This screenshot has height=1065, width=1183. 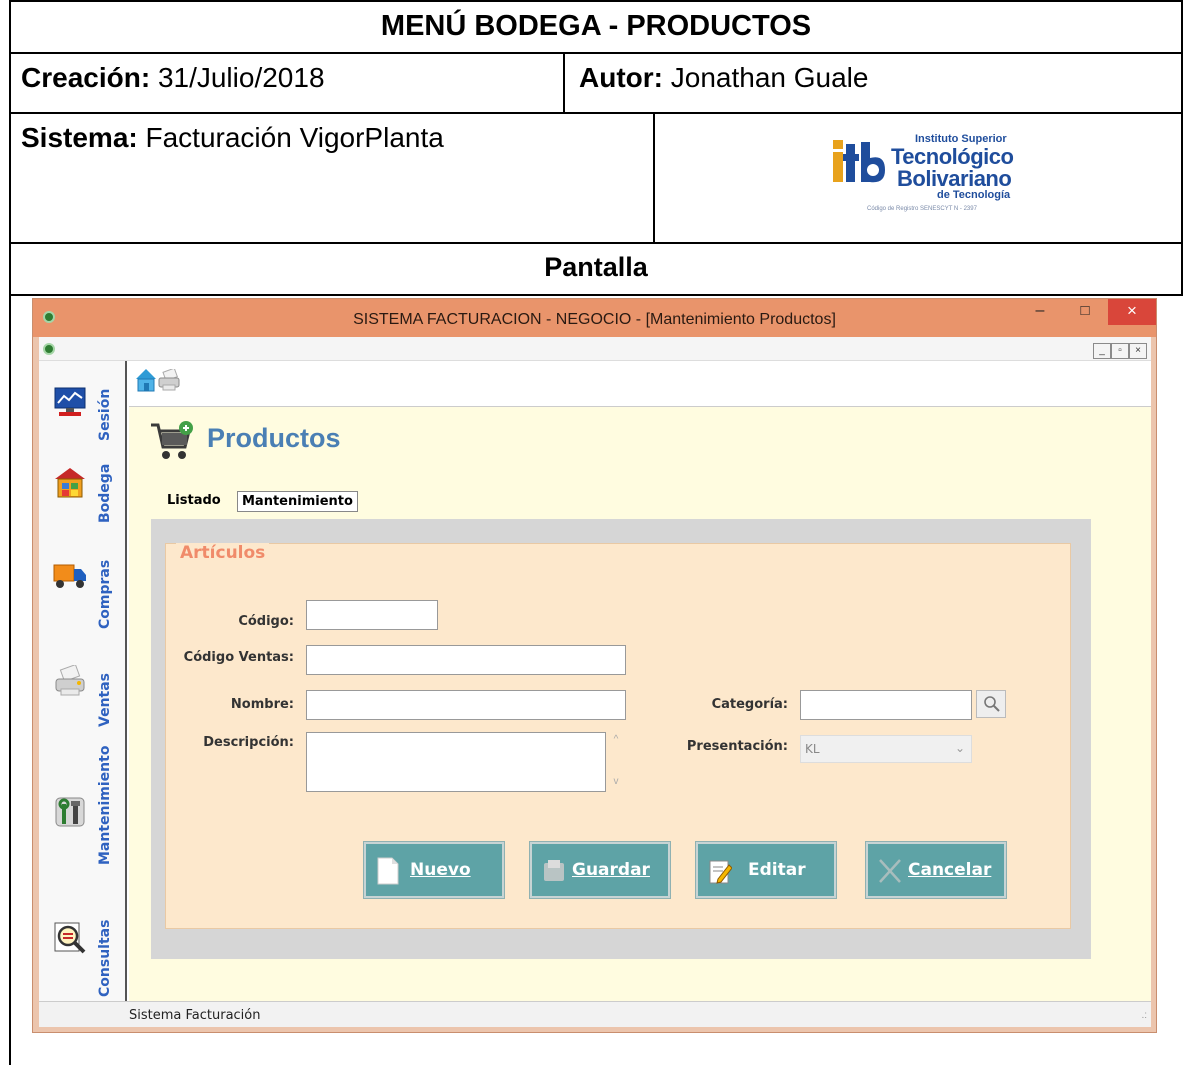 I want to click on nuevo-button: Nuevo, so click(x=434, y=870).